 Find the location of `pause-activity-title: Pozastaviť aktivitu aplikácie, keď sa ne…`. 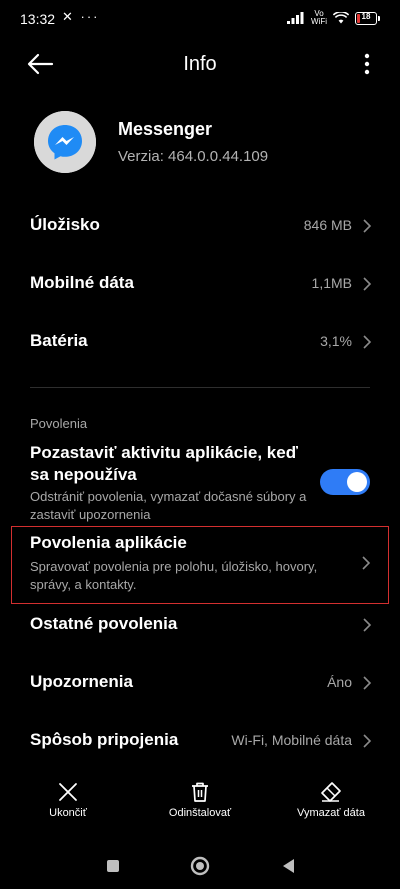

pause-activity-title: Pozastaviť aktivitu aplikácie, keď sa ne… is located at coordinates (164, 463).